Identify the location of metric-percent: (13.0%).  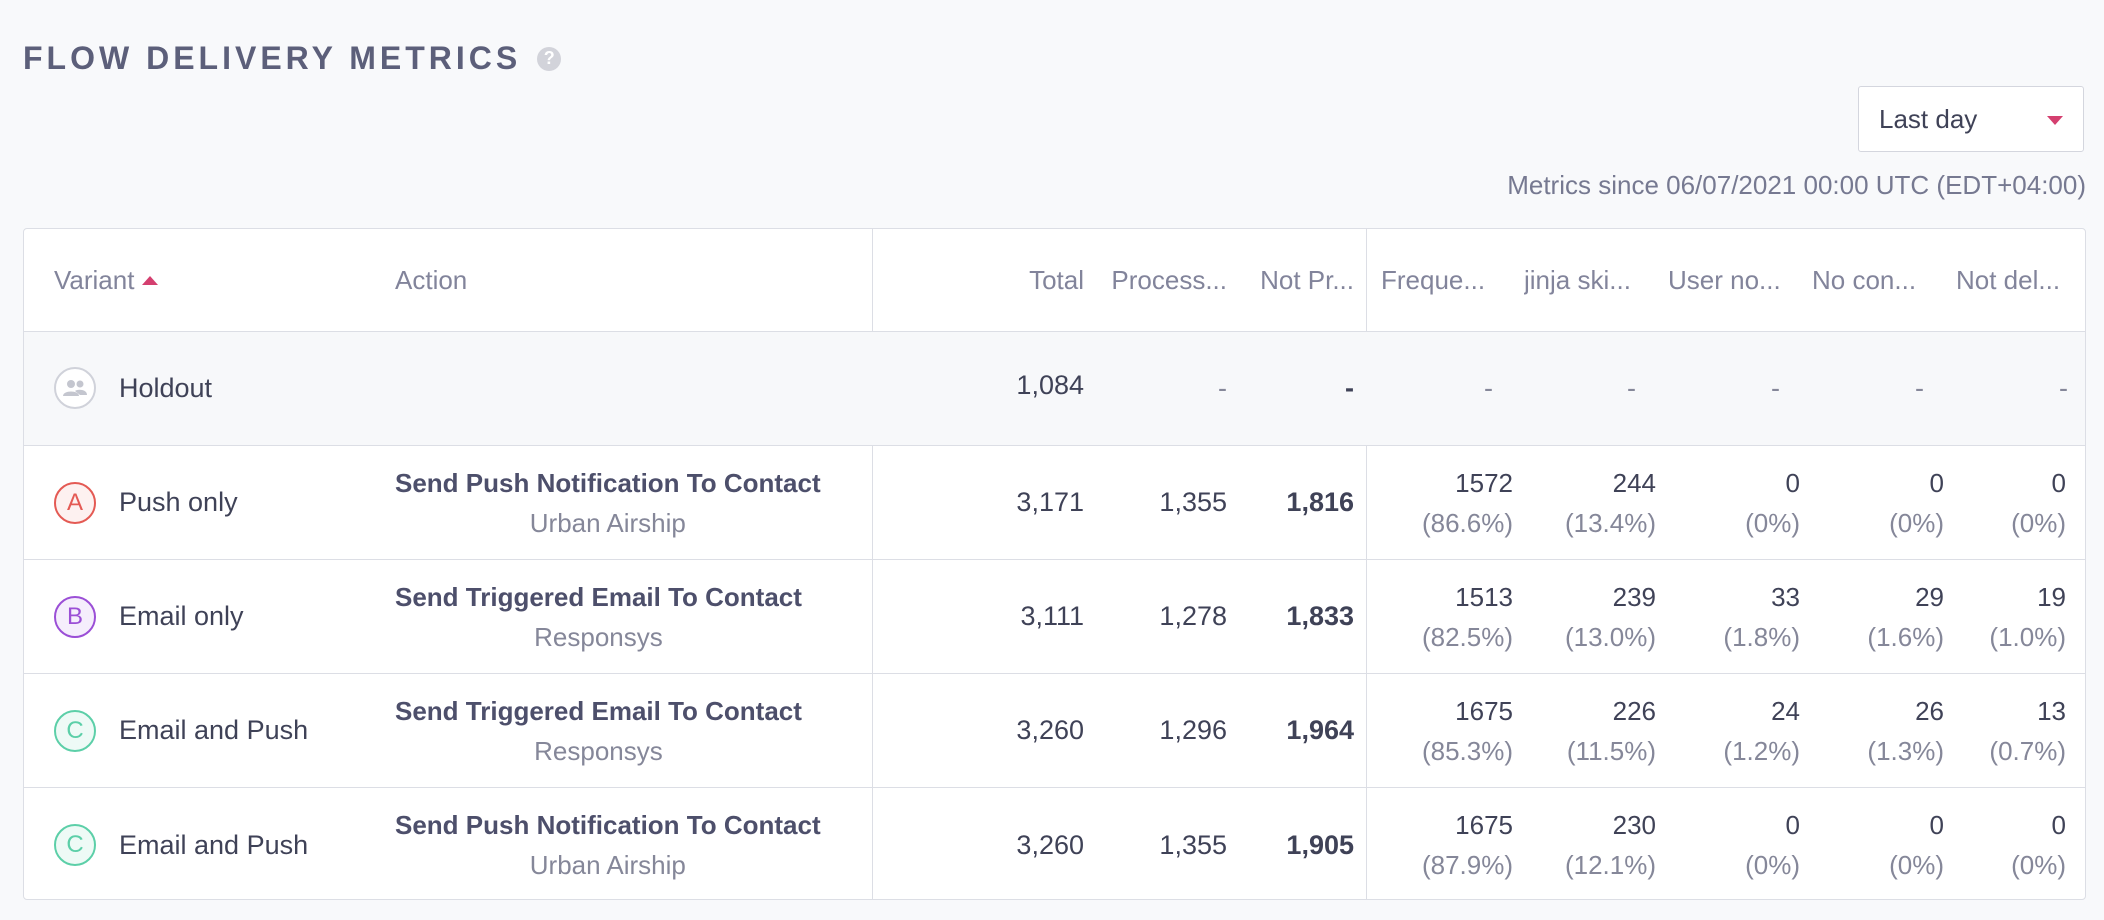
(1610, 636).